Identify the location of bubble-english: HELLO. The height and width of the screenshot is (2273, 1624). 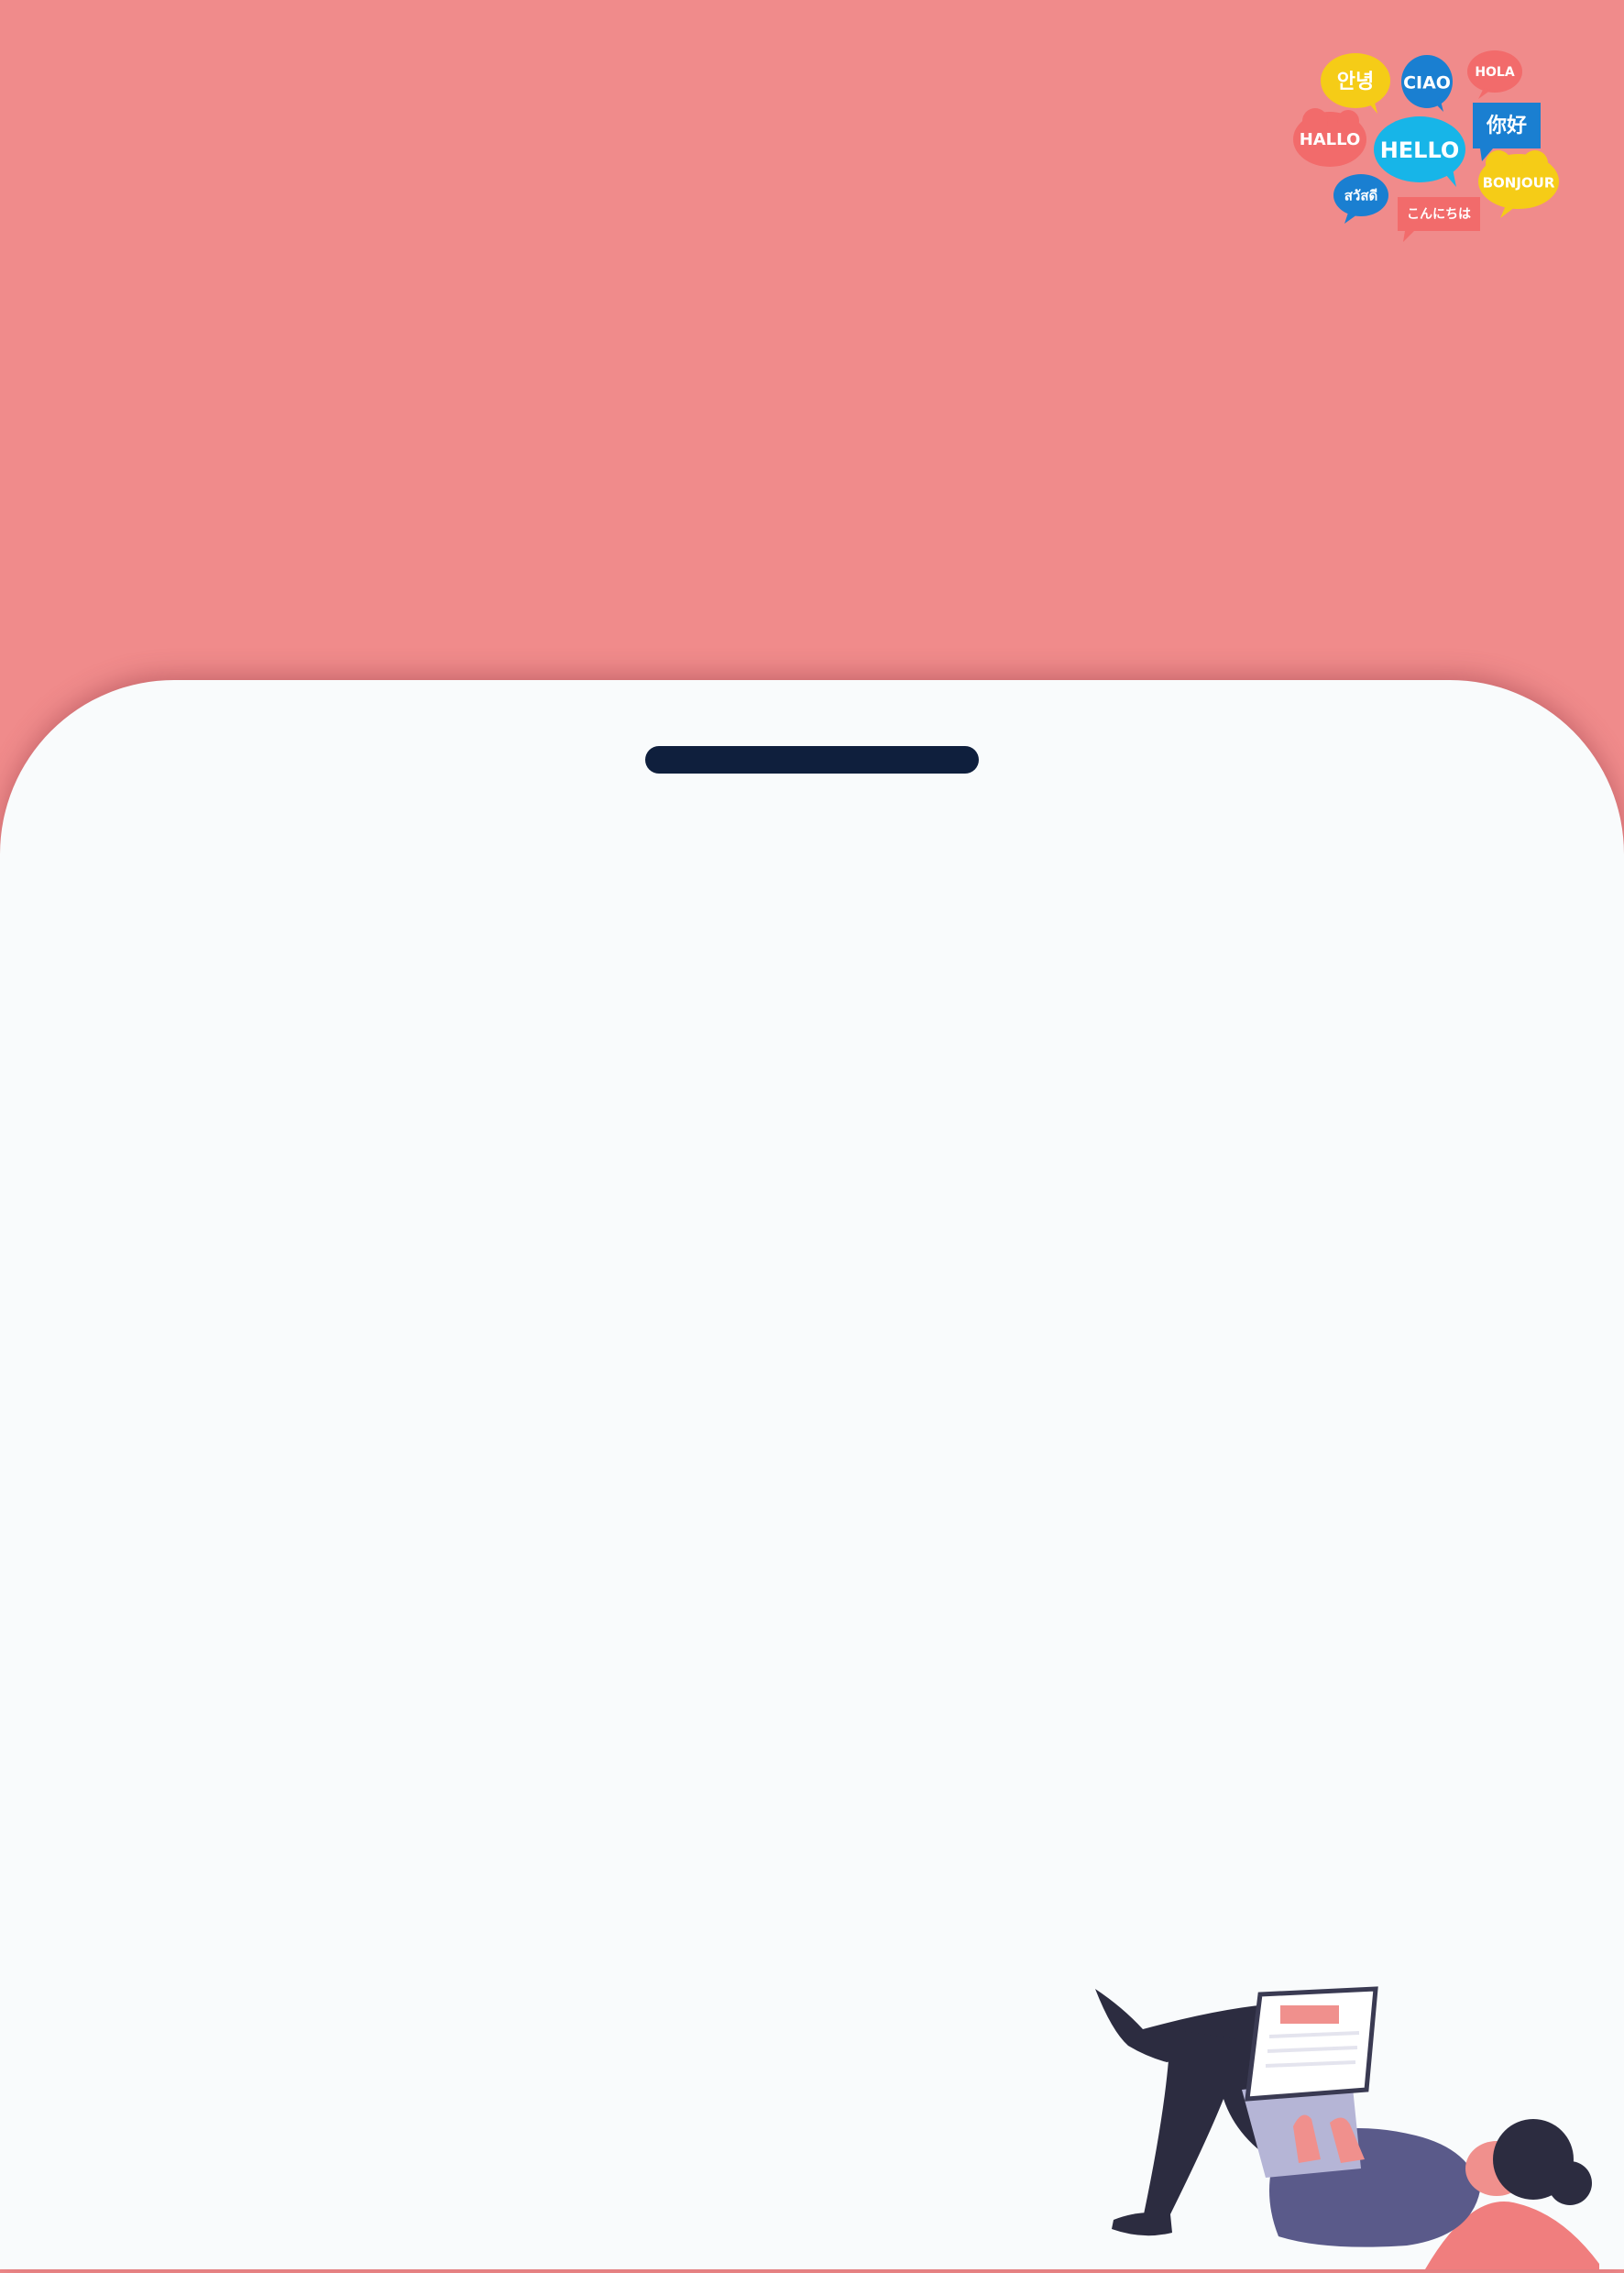
(1419, 151).